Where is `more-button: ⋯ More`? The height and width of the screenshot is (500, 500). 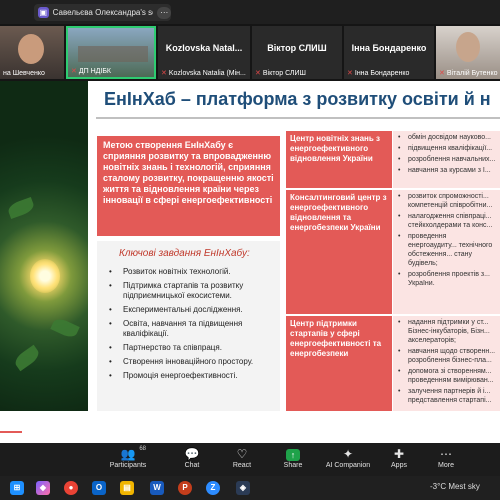
more-button: ⋯ More is located at coordinates (446, 460).